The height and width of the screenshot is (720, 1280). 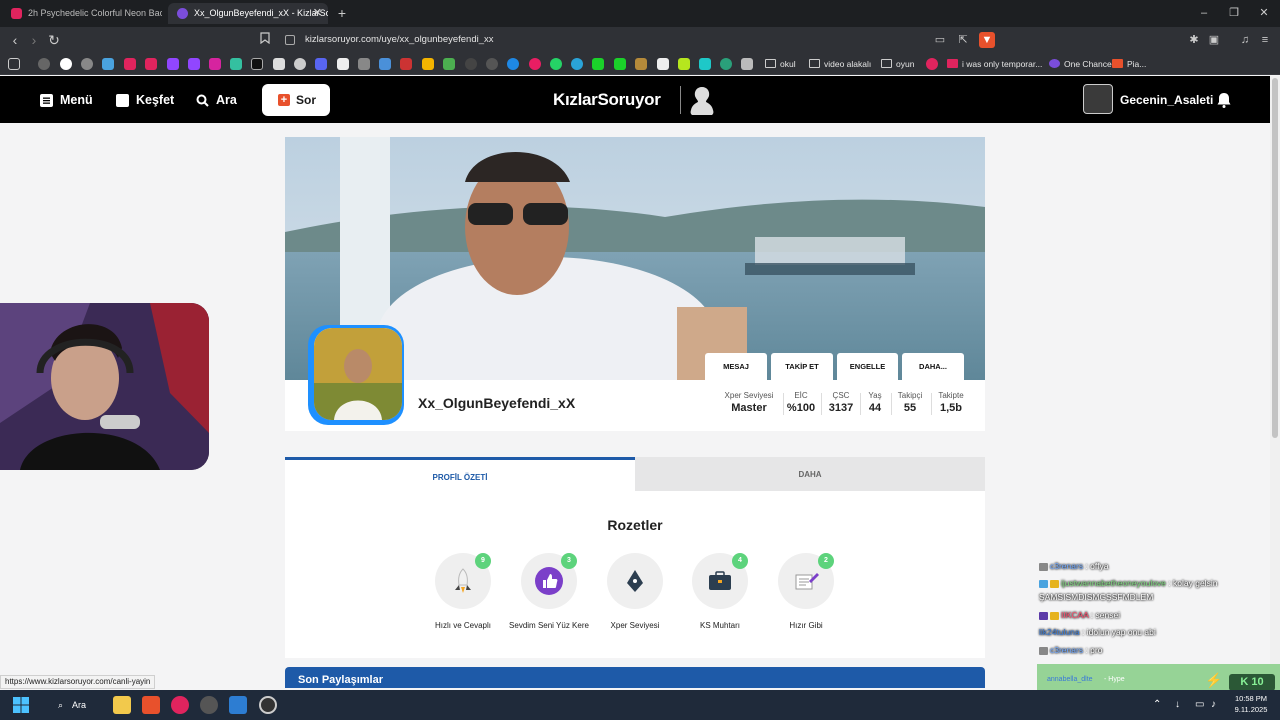 What do you see at coordinates (549, 591) in the screenshot?
I see `badge-liked-hundred: 3 Sevdim Seni Yüz Kere` at bounding box center [549, 591].